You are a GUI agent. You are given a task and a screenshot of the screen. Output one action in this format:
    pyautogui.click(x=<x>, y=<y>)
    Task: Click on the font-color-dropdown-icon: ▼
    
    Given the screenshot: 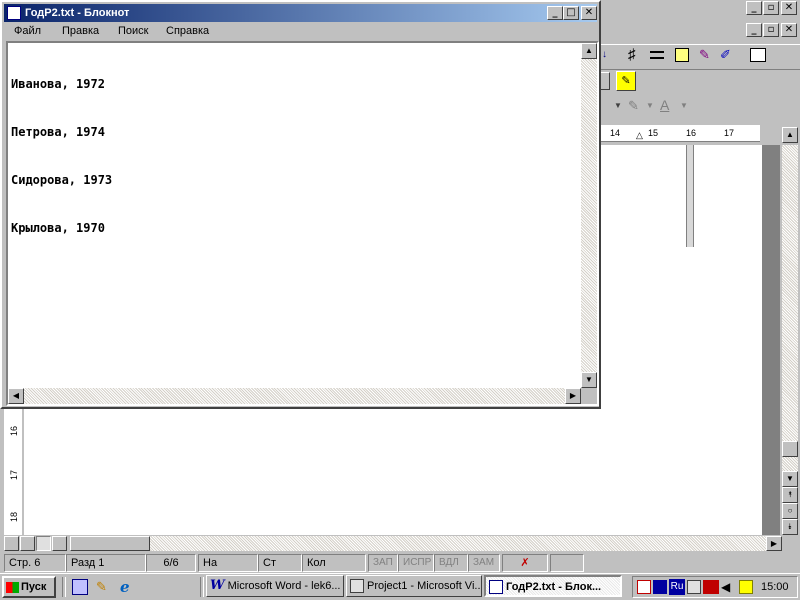 What is the action you would take?
    pyautogui.click(x=650, y=105)
    